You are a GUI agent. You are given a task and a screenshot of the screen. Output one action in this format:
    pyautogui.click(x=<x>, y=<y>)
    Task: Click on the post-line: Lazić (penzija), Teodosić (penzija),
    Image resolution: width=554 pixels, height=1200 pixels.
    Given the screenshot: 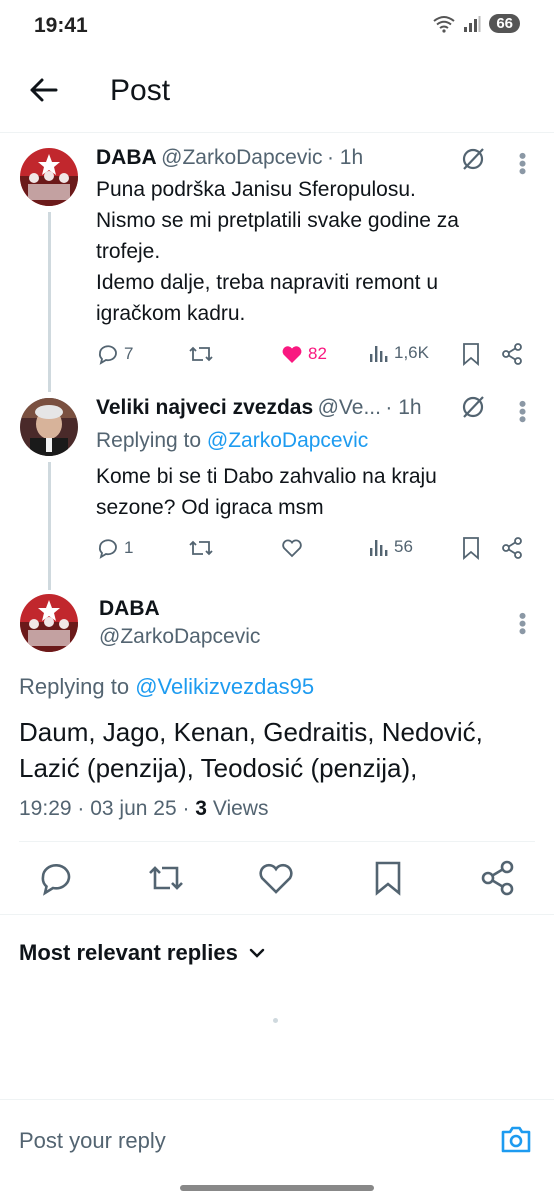 What is the action you would take?
    pyautogui.click(x=218, y=768)
    